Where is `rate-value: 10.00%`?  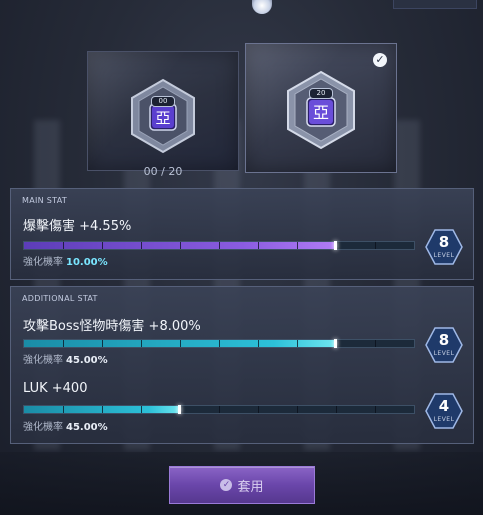 rate-value: 10.00% is located at coordinates (87, 262).